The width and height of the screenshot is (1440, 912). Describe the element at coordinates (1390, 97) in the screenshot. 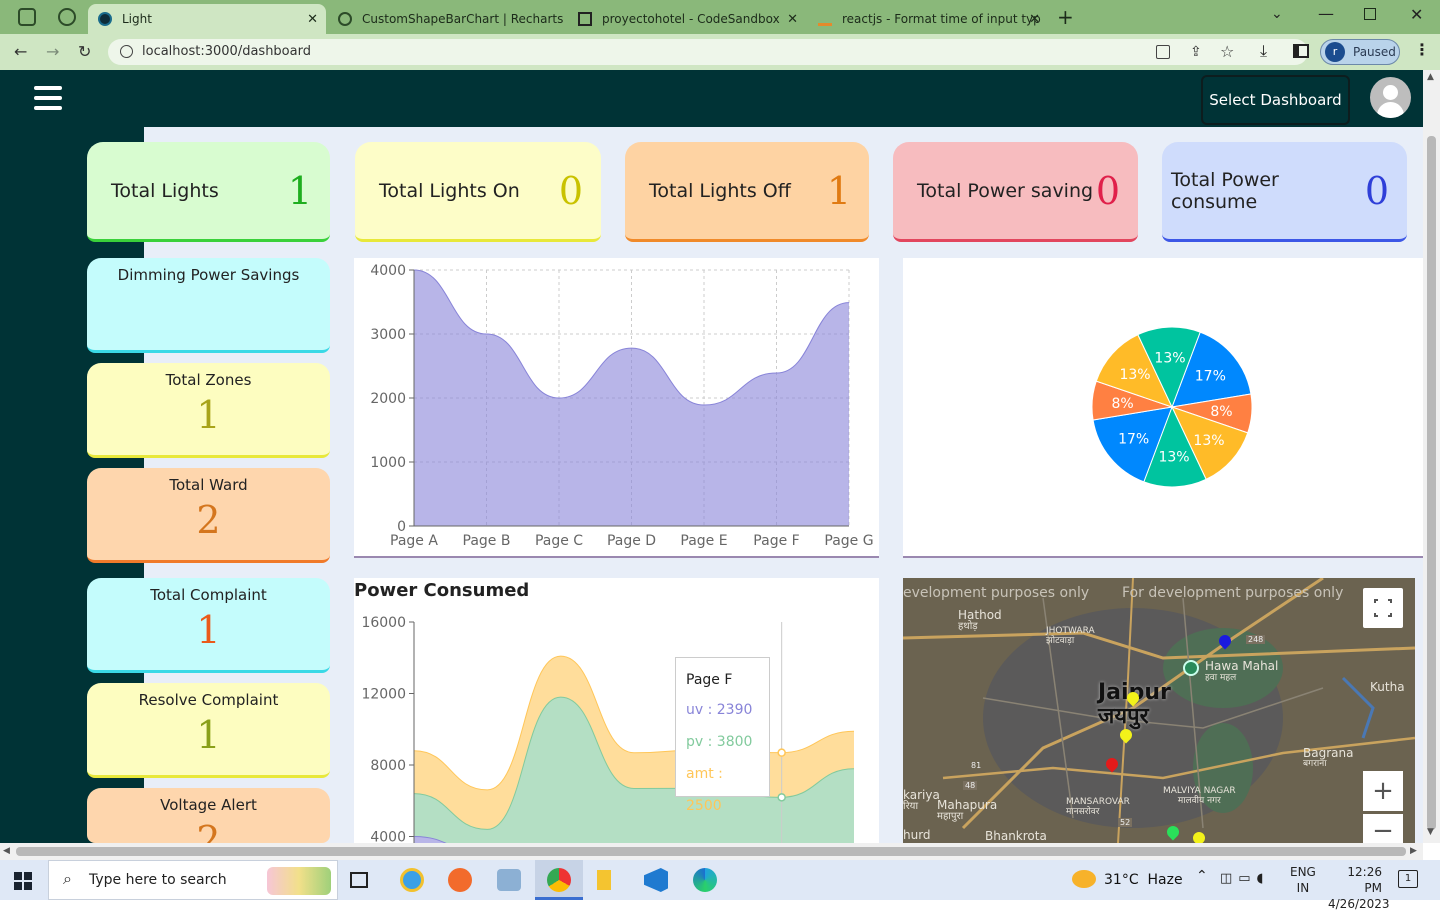

I see `user-avatar-icon` at that location.